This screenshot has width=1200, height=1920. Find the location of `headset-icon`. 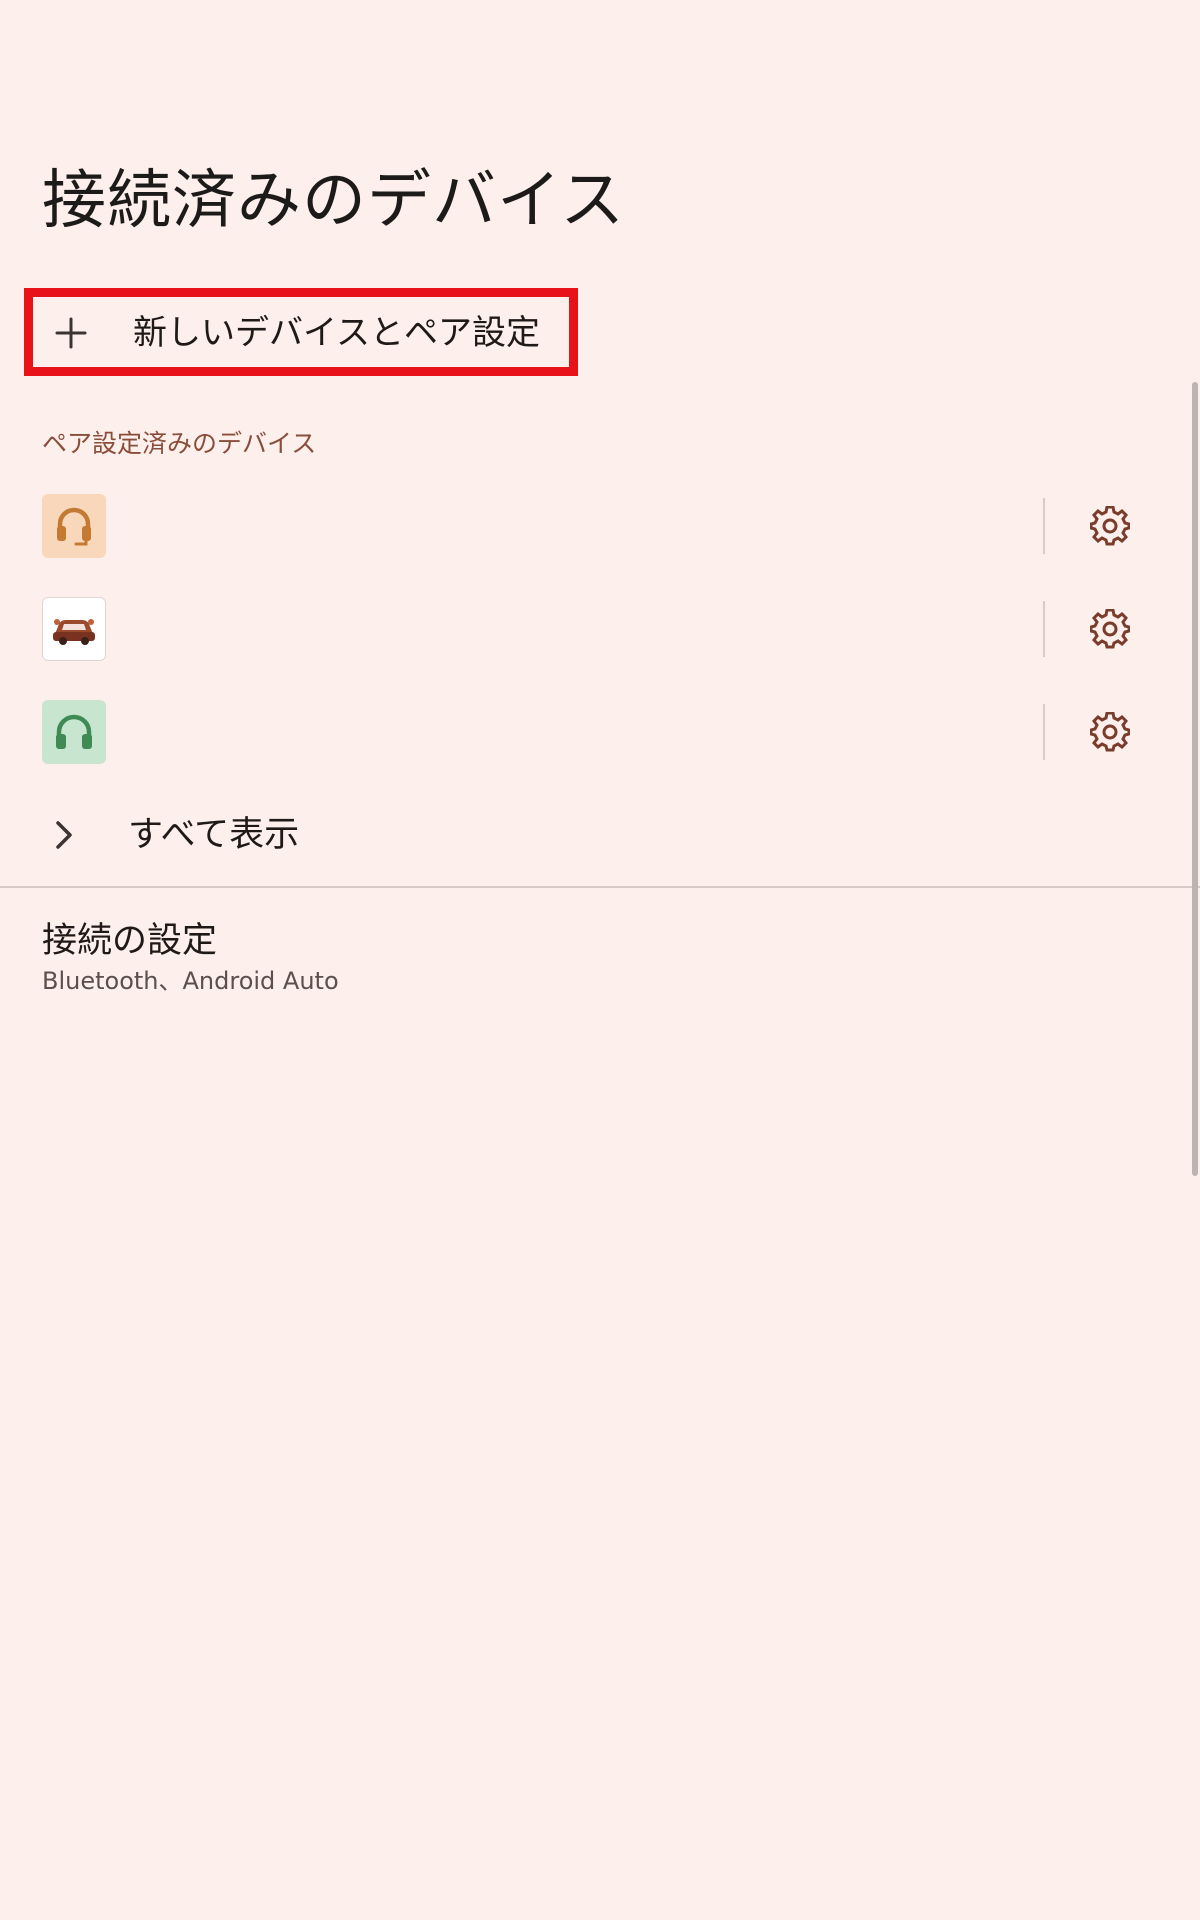

headset-icon is located at coordinates (74, 526).